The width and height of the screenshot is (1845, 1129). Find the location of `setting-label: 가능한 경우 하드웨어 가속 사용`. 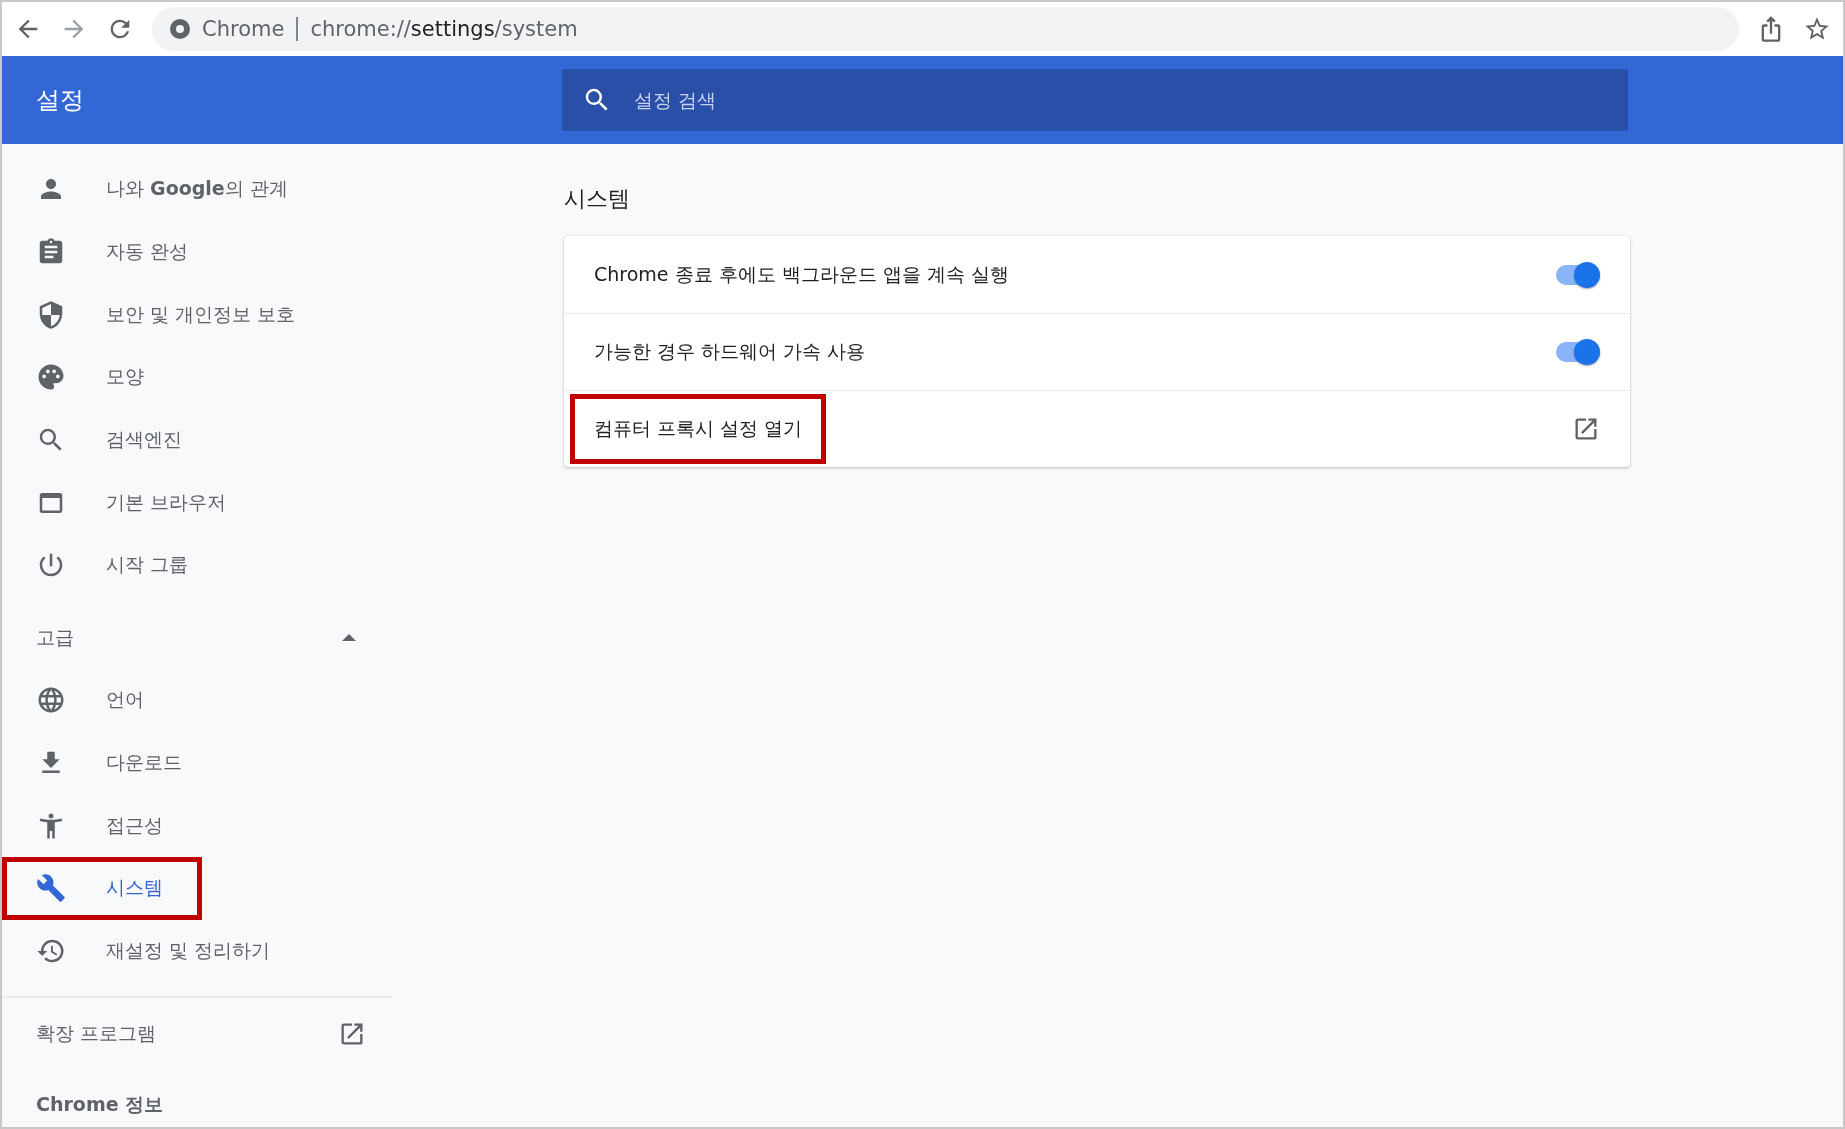

setting-label: 가능한 경우 하드웨어 가속 사용 is located at coordinates (730, 351).